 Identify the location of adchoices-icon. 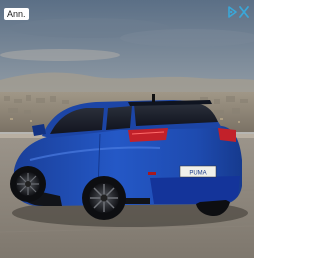
(238, 12).